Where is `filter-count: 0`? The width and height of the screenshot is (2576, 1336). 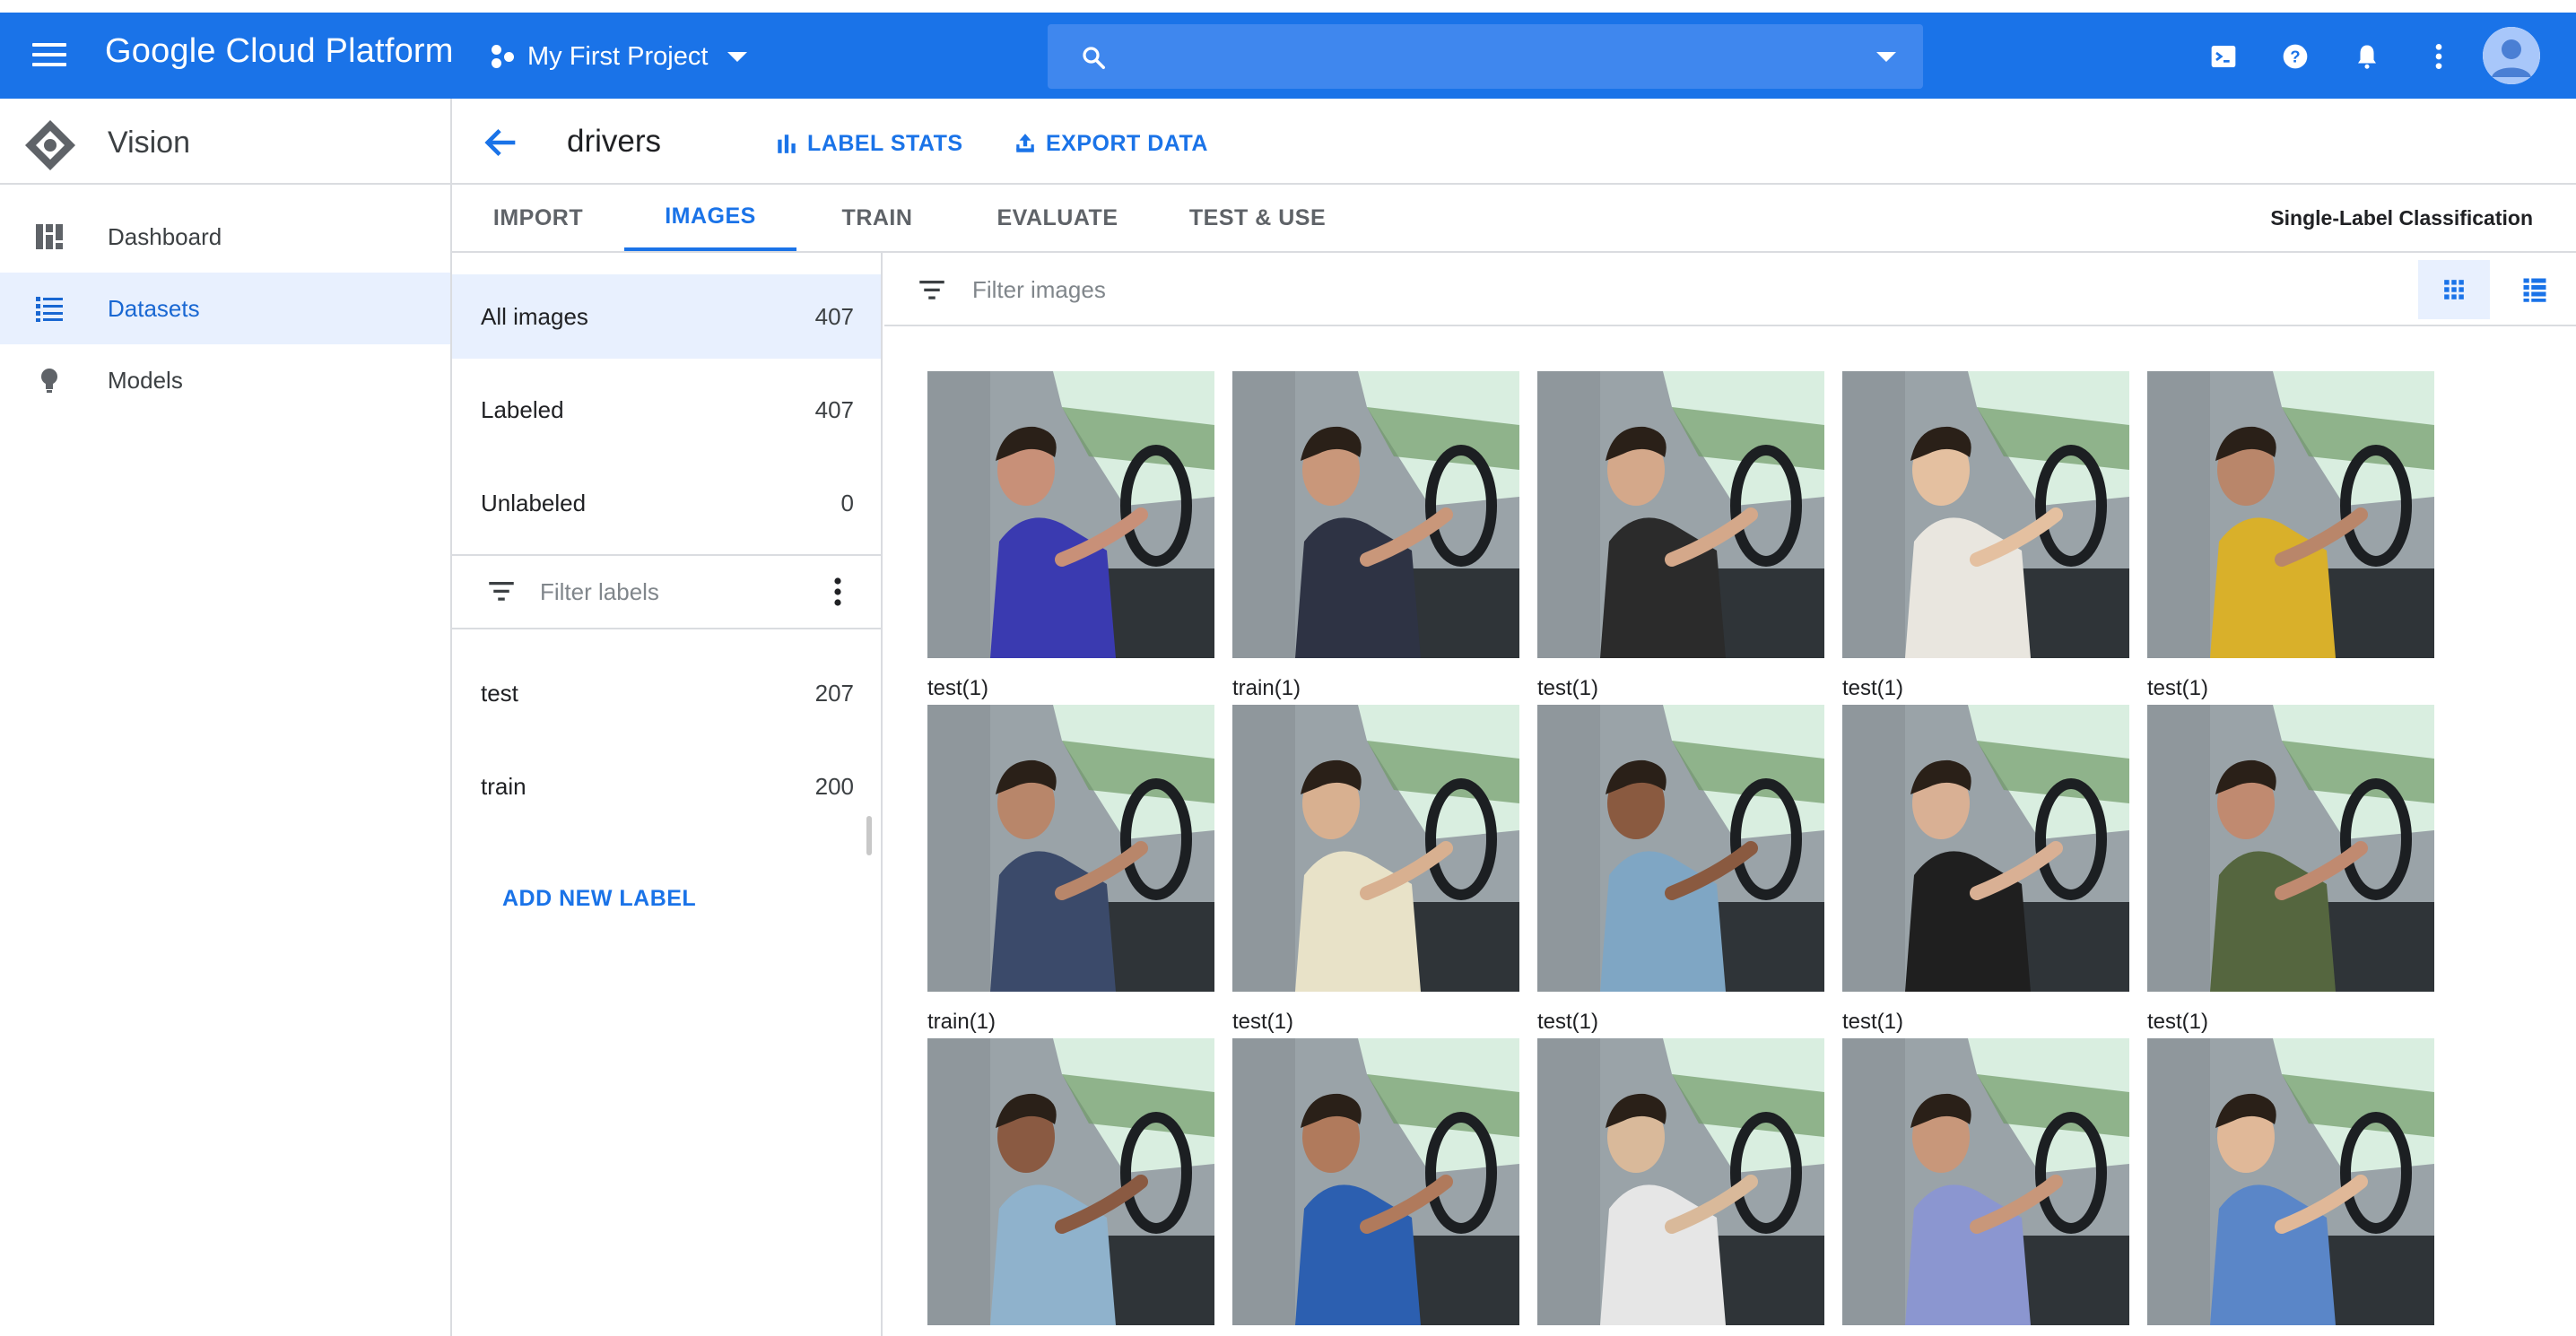
filter-count: 0 is located at coordinates (847, 502).